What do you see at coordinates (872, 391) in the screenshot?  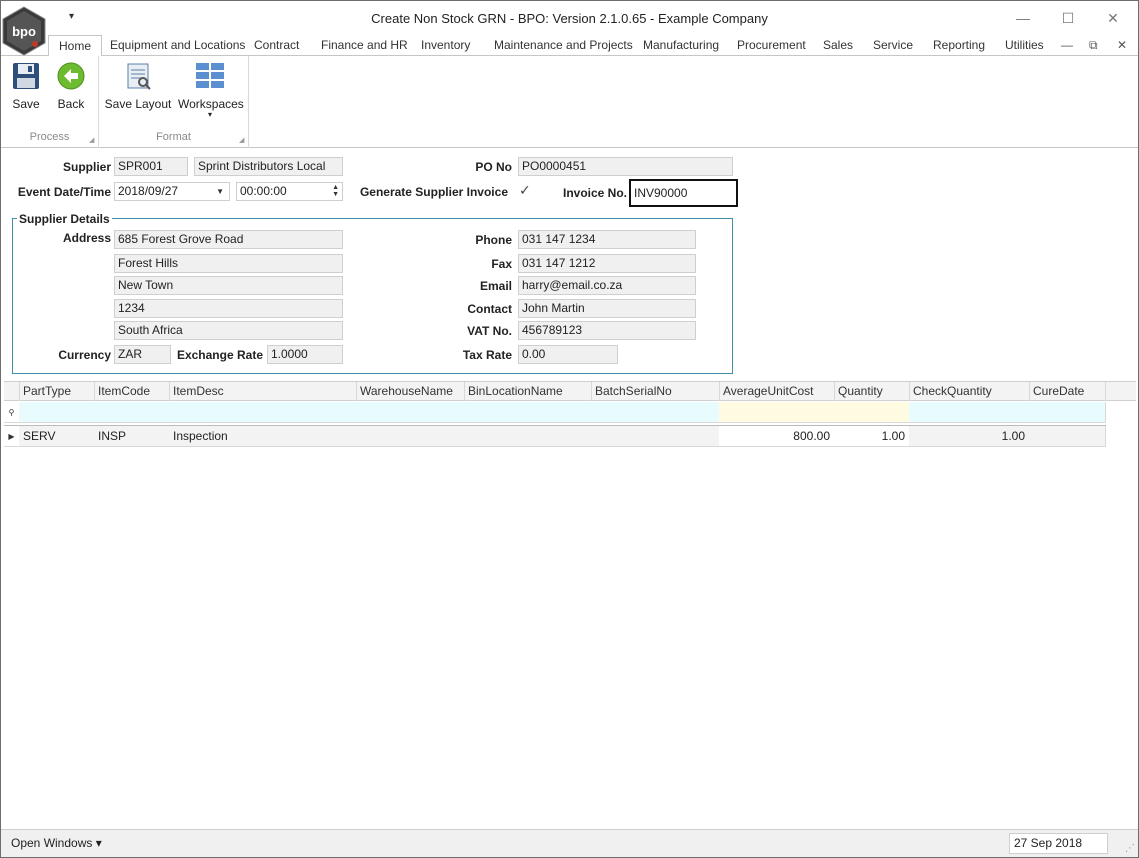 I see `column-header-quantity: Quantity` at bounding box center [872, 391].